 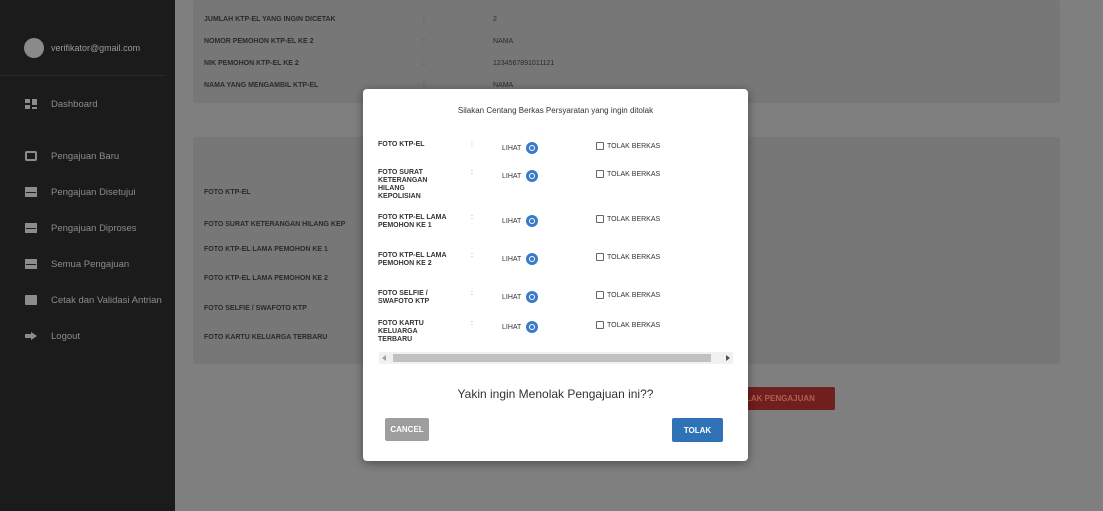 I want to click on doc-row-label: FOTO KTP-EL LAMA PEMOHON KE 1, so click(x=266, y=249).